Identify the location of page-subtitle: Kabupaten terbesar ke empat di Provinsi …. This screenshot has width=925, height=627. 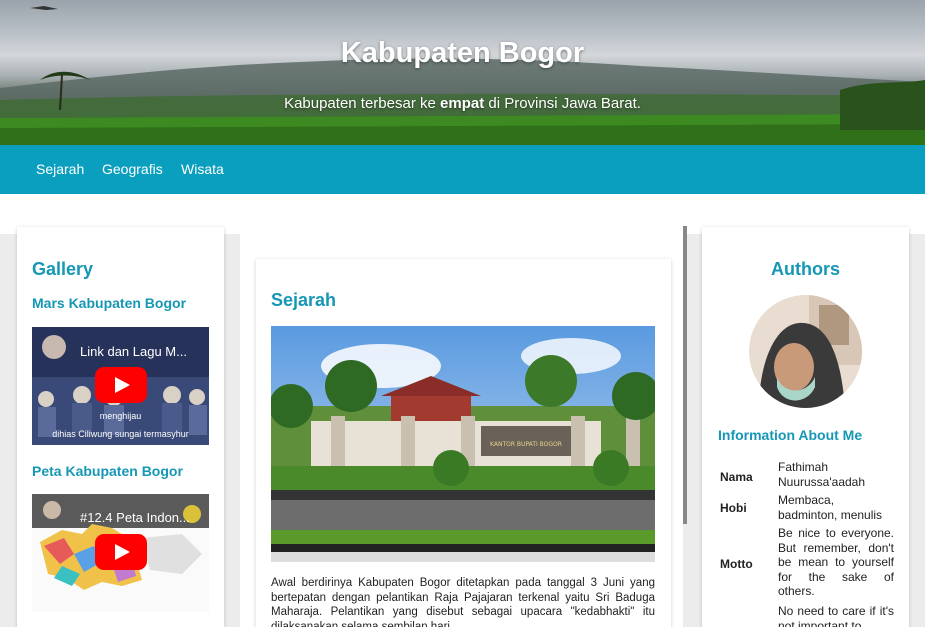
(462, 103).